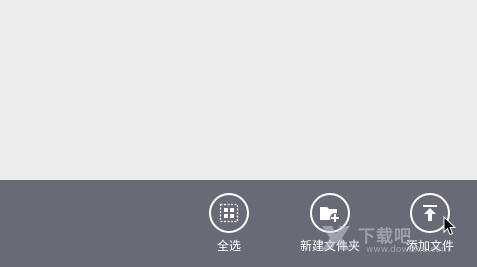 The width and height of the screenshot is (477, 267). Describe the element at coordinates (430, 213) in the screenshot. I see `upload-icon` at that location.